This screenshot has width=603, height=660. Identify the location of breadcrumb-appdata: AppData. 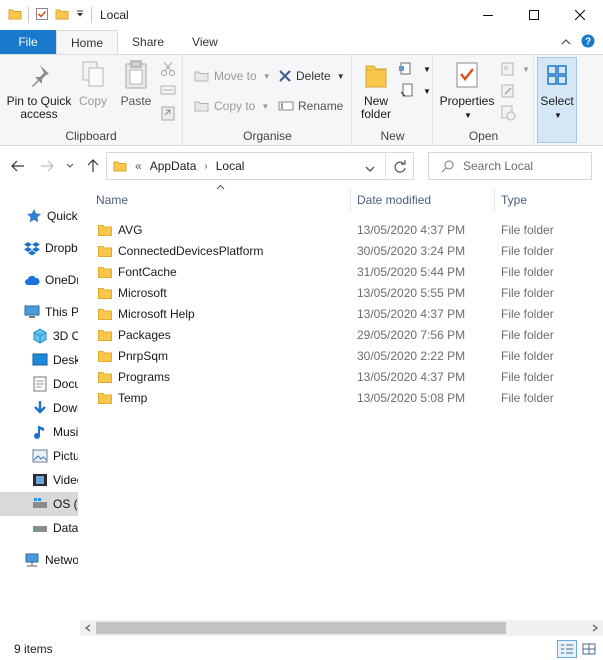
(173, 166).